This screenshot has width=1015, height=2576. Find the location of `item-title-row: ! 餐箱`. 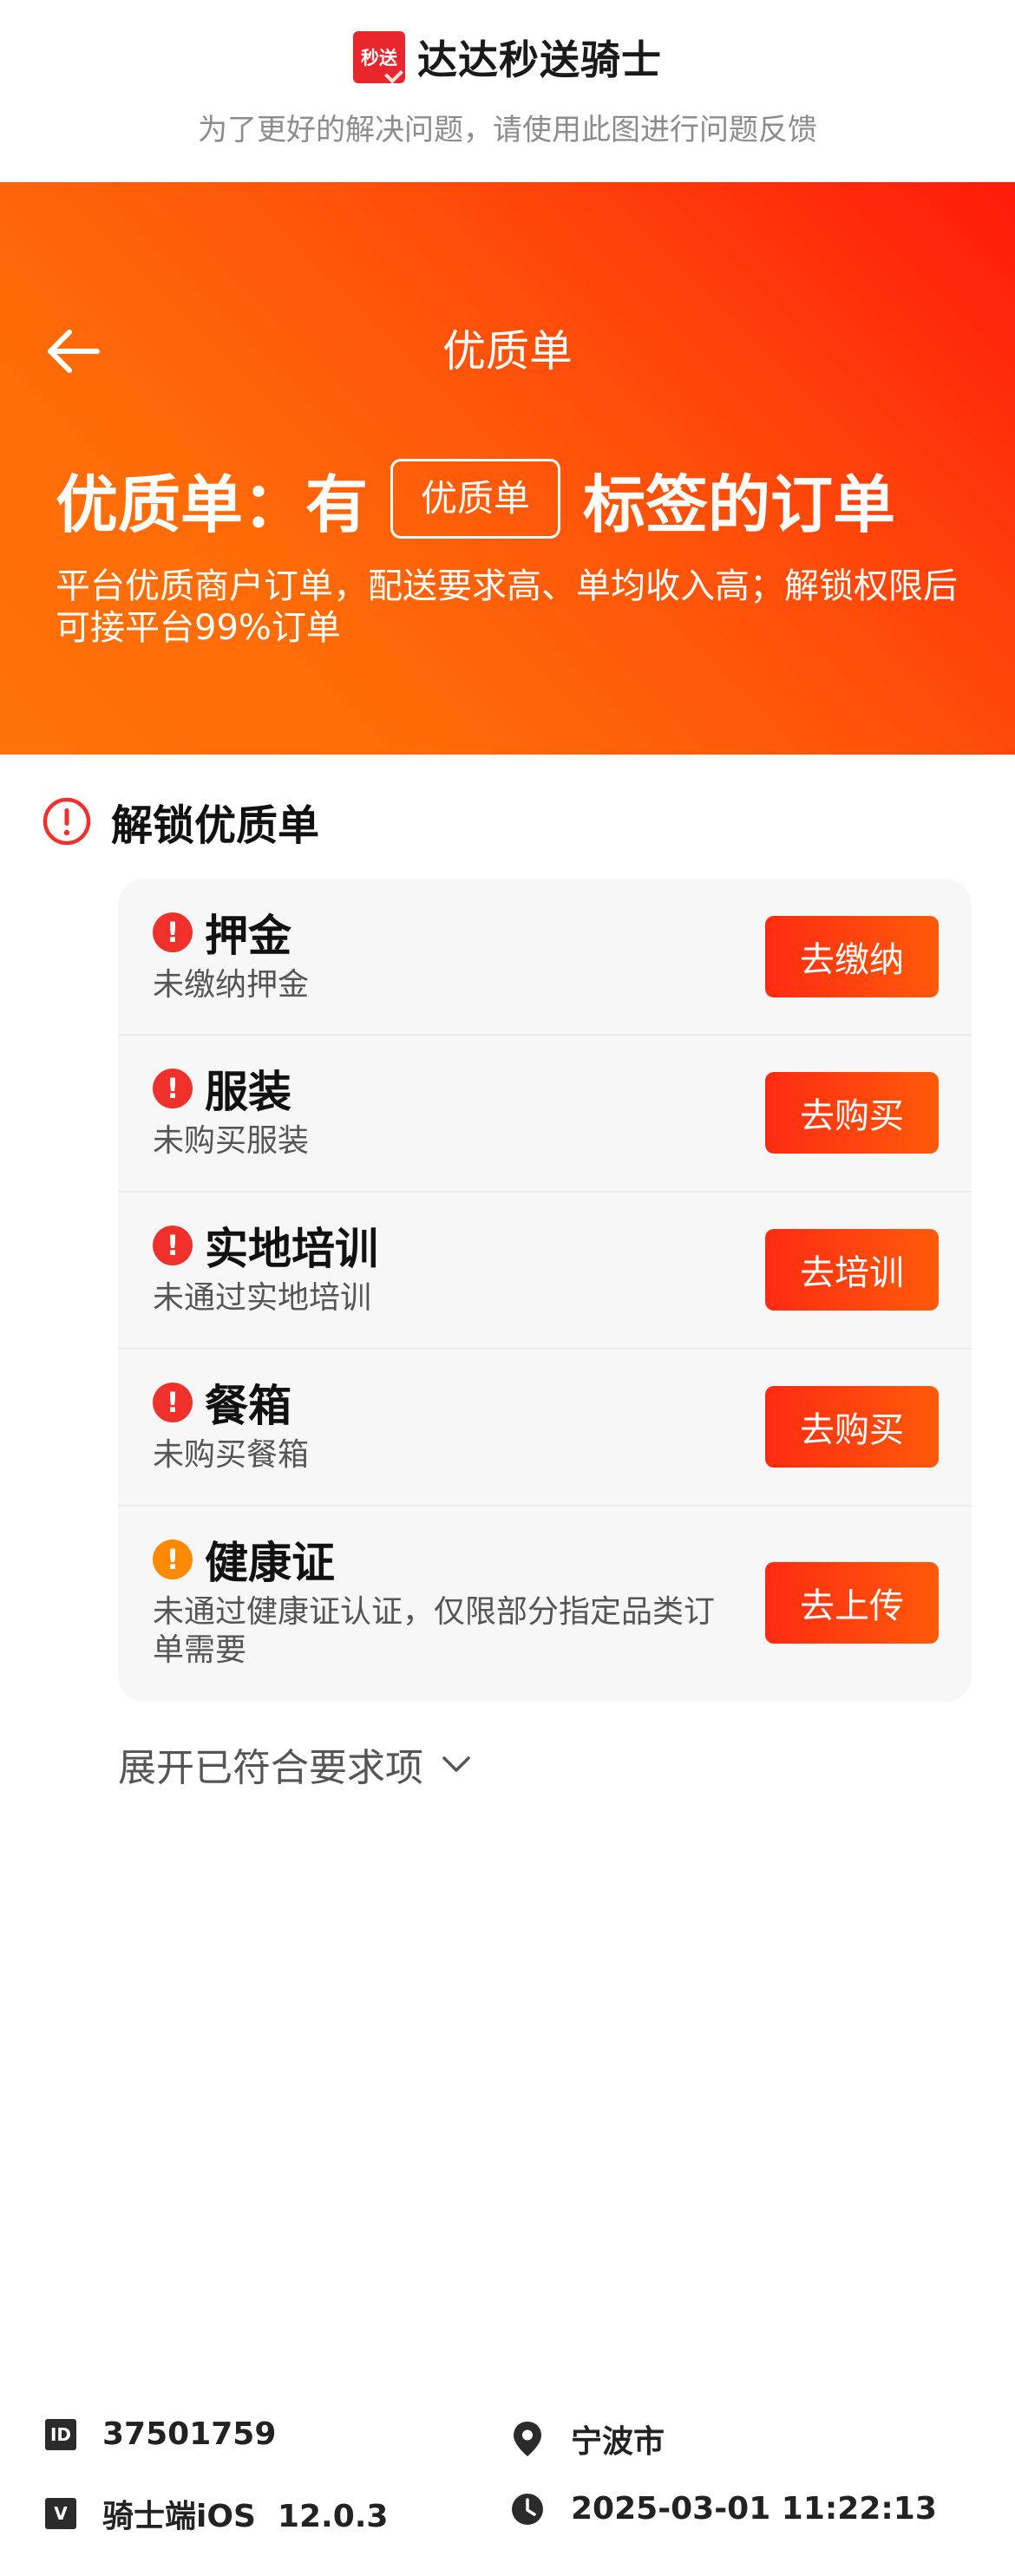

item-title-row: ! 餐箱 is located at coordinates (222, 1403).